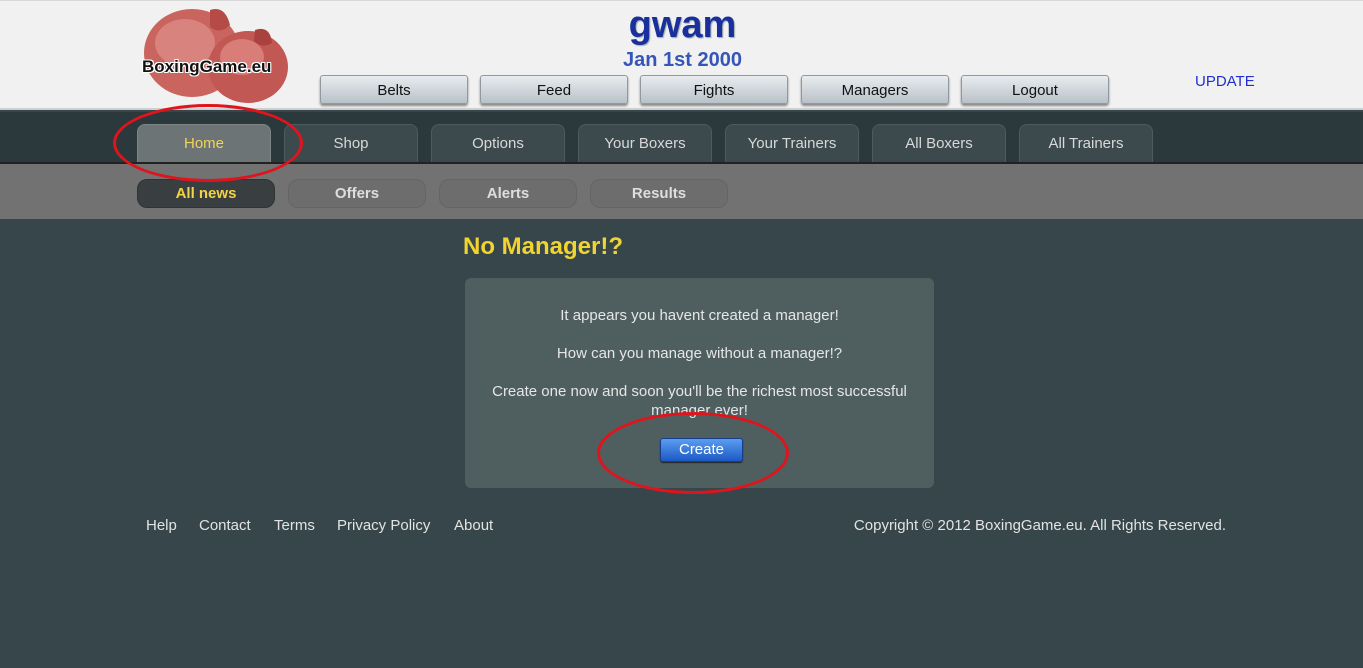  What do you see at coordinates (1225, 81) in the screenshot?
I see `update-link: UPDATE` at bounding box center [1225, 81].